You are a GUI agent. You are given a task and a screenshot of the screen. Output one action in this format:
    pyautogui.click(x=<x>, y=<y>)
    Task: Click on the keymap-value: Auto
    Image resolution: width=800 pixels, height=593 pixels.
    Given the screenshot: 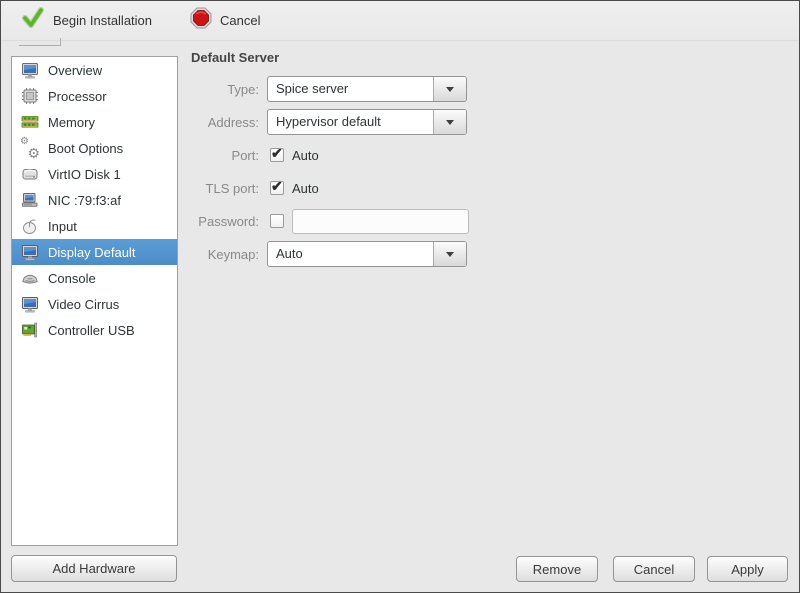 What is the action you would take?
    pyautogui.click(x=289, y=253)
    